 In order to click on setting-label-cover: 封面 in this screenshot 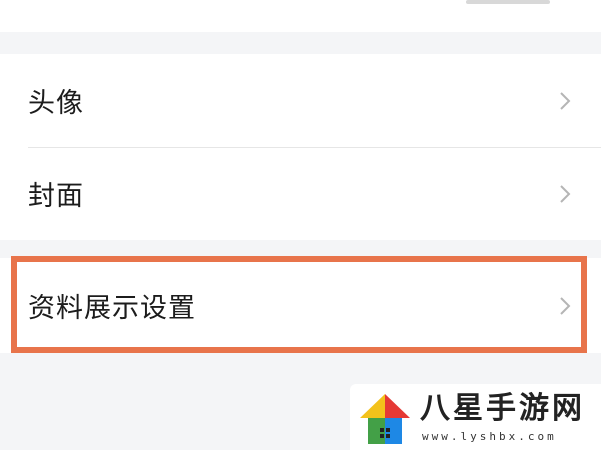, I will do `click(56, 196)`.